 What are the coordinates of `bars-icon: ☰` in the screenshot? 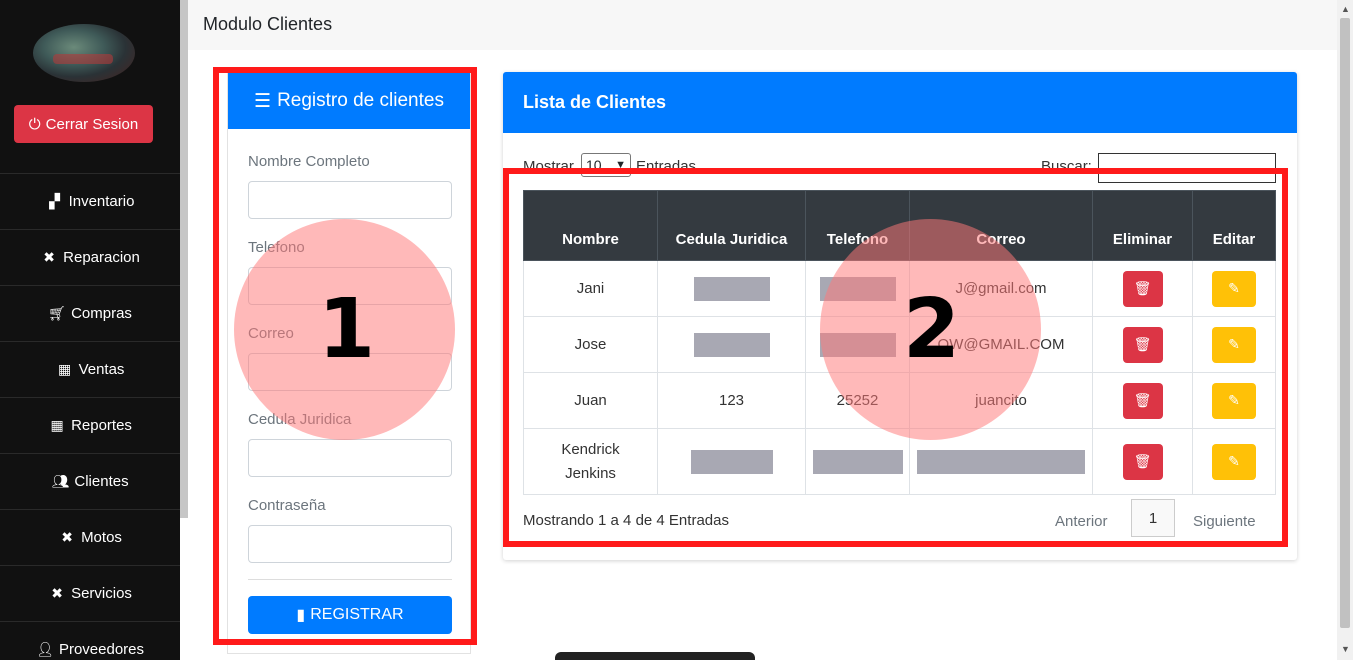 It's located at (263, 101).